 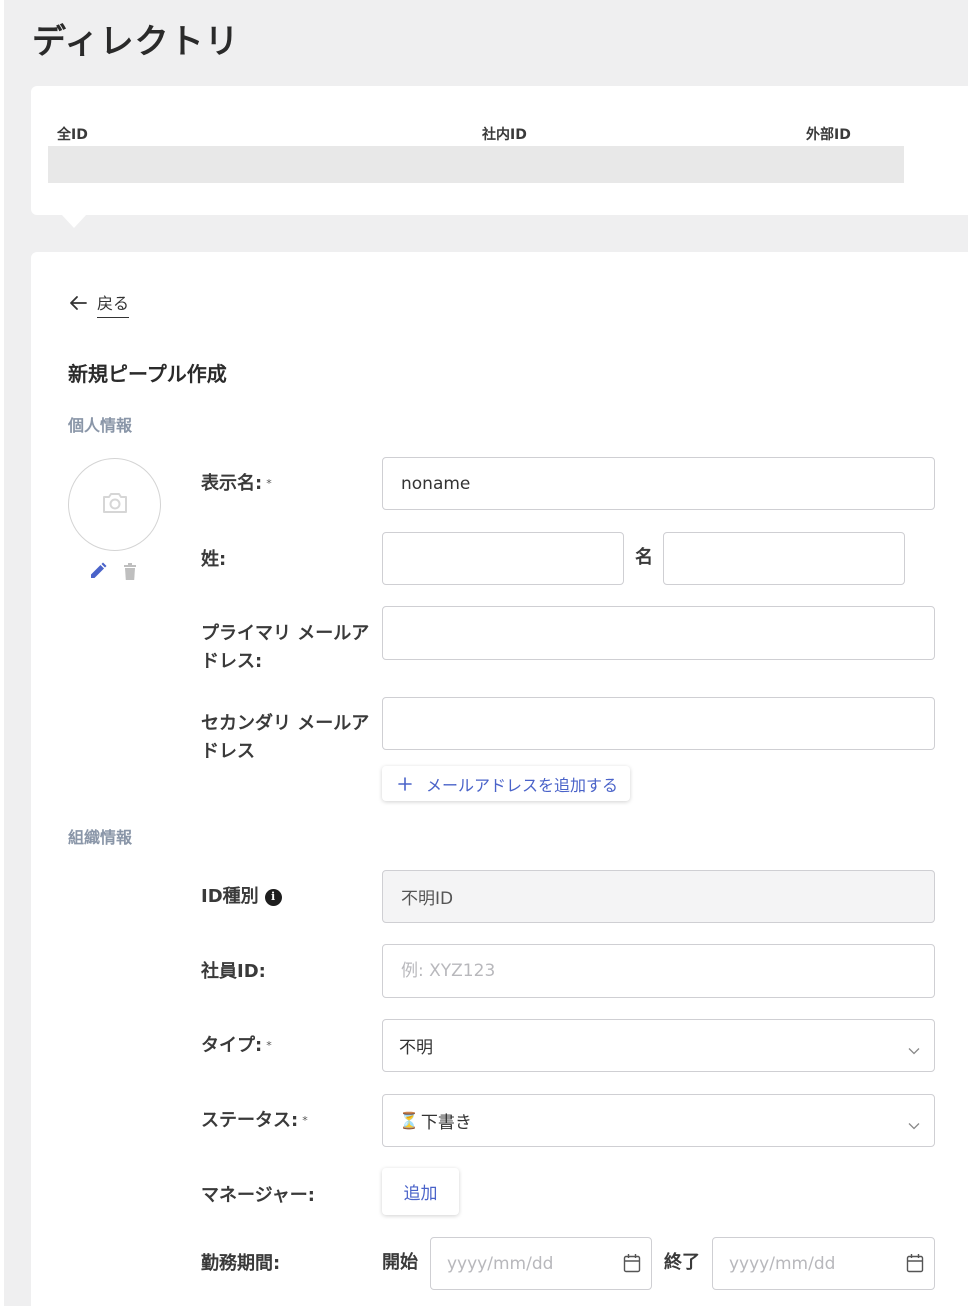 What do you see at coordinates (784, 558) in the screenshot?
I see `first-name-input` at bounding box center [784, 558].